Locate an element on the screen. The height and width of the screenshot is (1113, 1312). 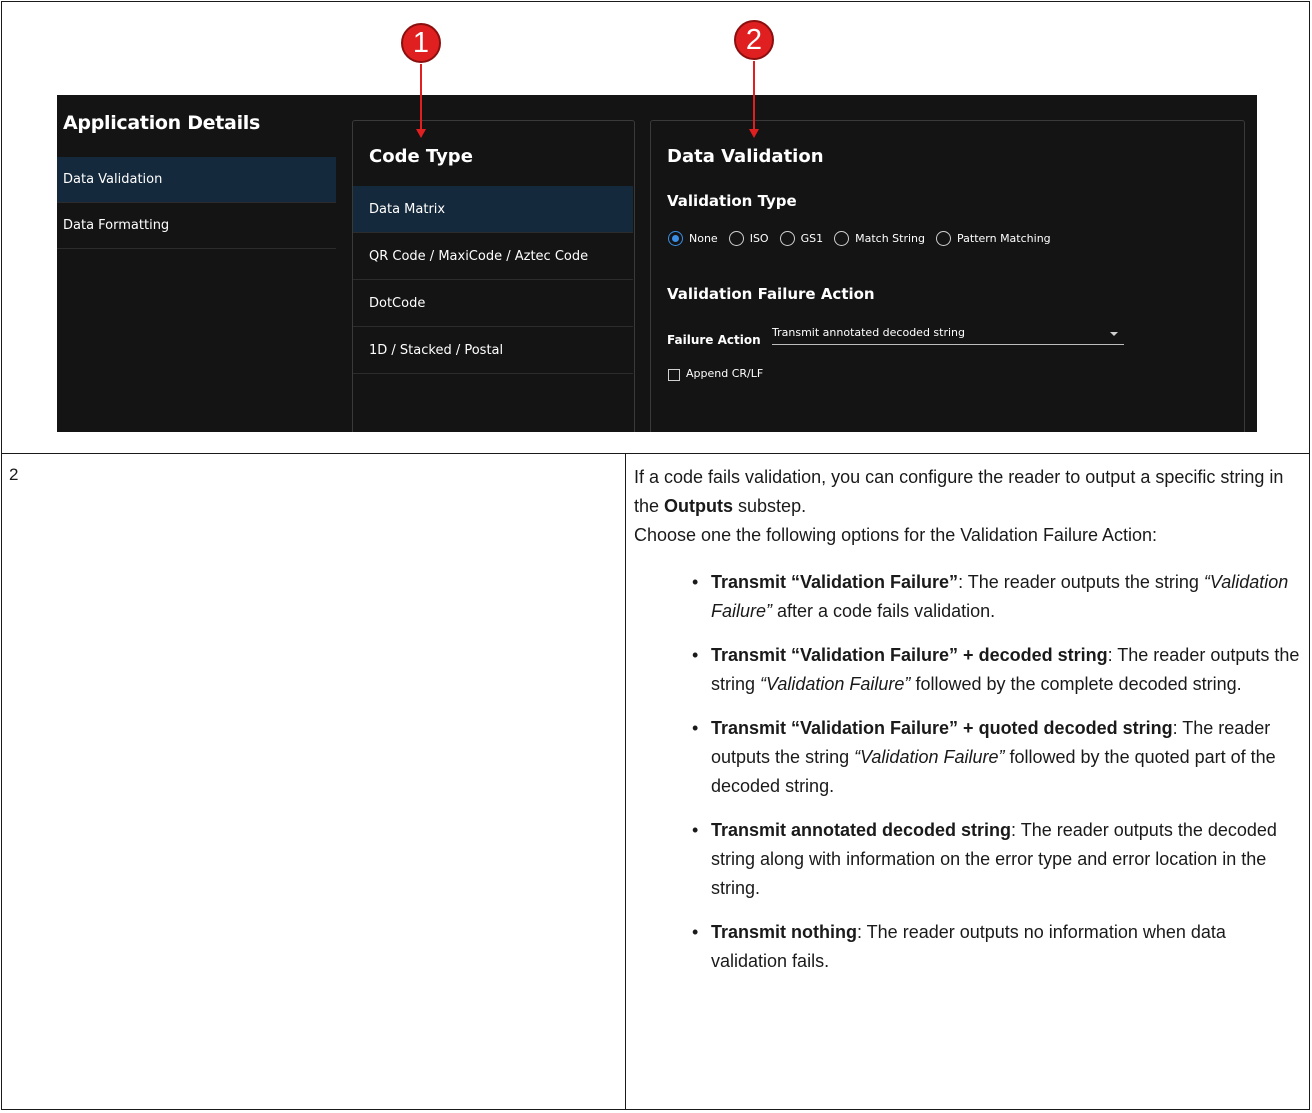
radio-iso is located at coordinates (736, 238).